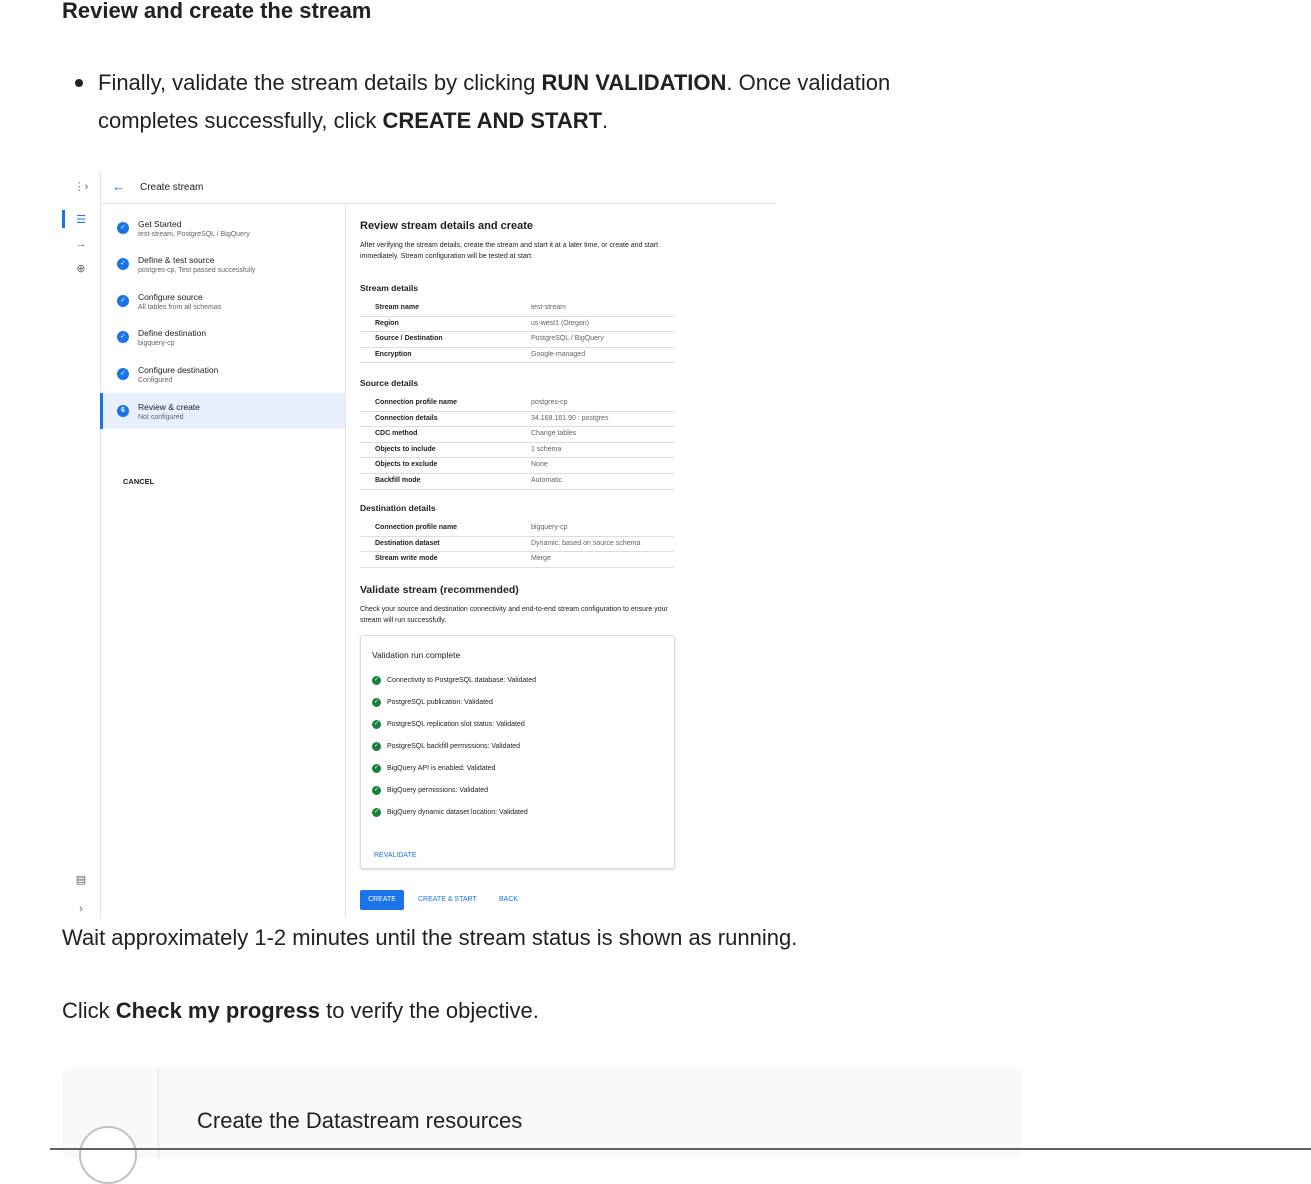 This screenshot has width=1311, height=1184. What do you see at coordinates (517, 451) in the screenshot?
I see `table-row: Objects to include 1 schema` at bounding box center [517, 451].